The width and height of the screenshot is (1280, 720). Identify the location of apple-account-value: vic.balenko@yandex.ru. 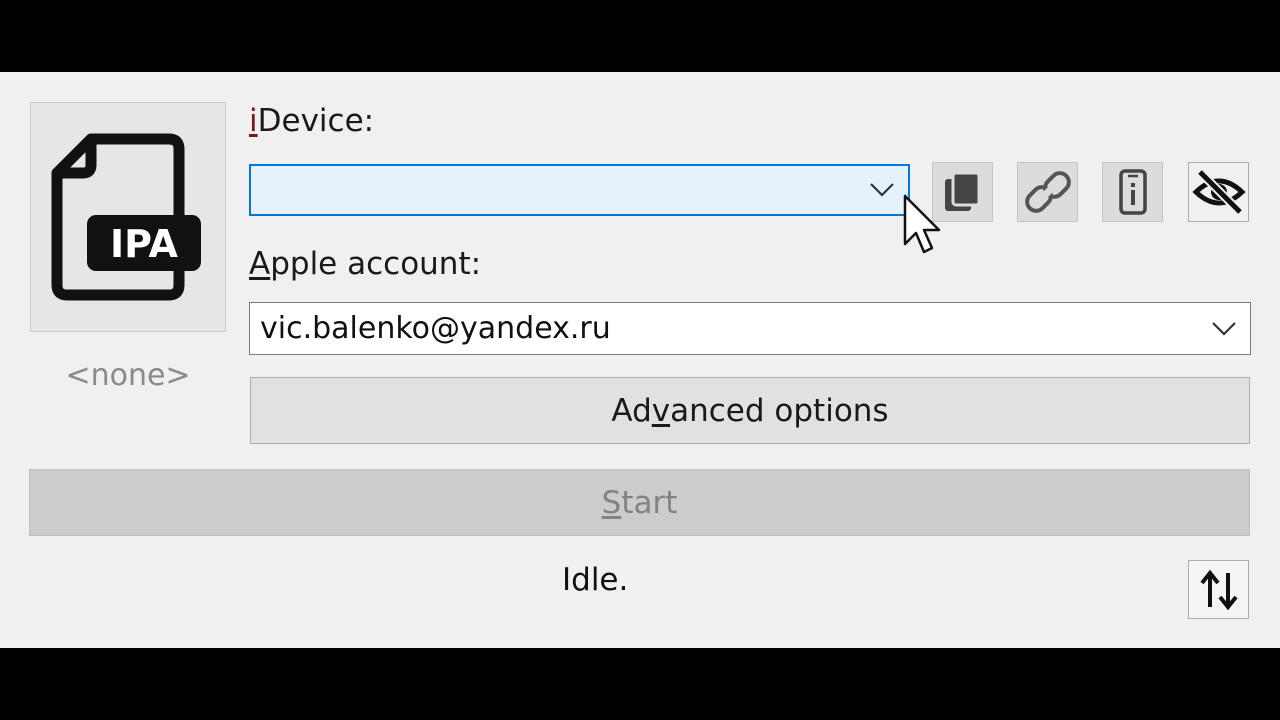
(435, 328).